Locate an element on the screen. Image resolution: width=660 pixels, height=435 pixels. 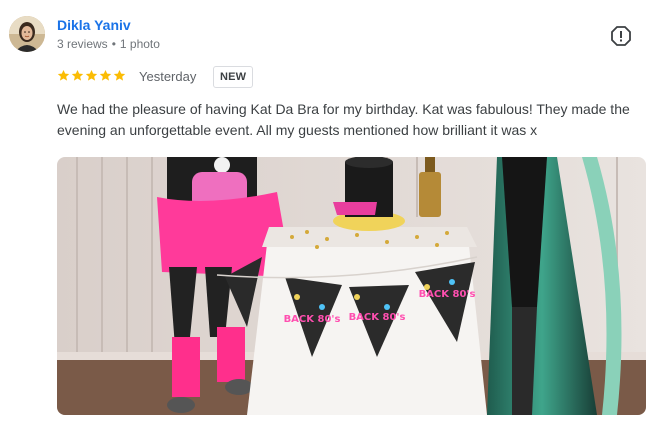
reviewer-name: Dikla Yaniv is located at coordinates (94, 25).